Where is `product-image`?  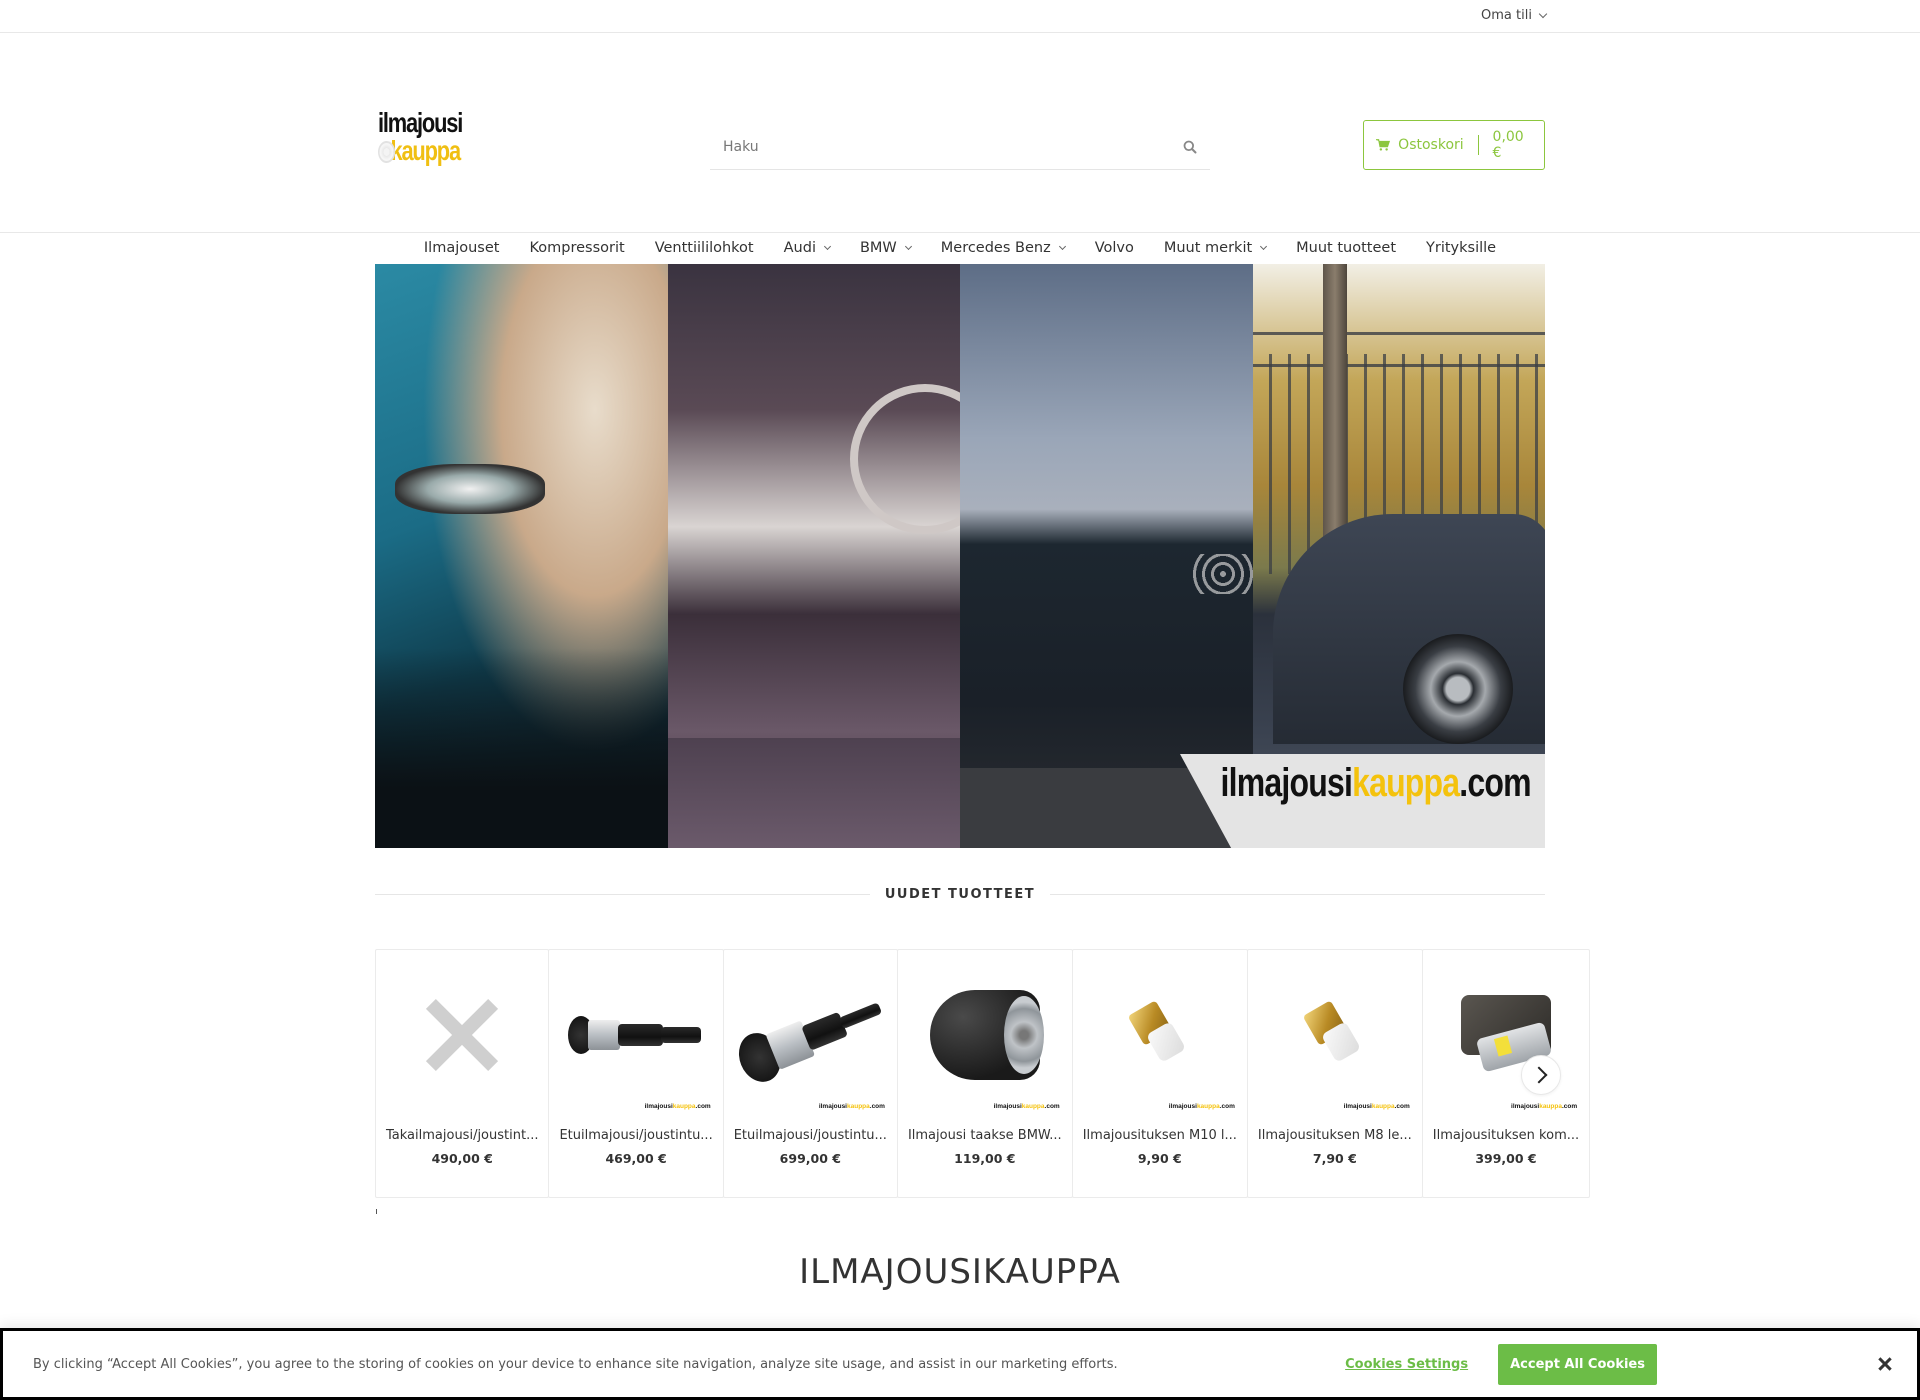 product-image is located at coordinates (462, 1035).